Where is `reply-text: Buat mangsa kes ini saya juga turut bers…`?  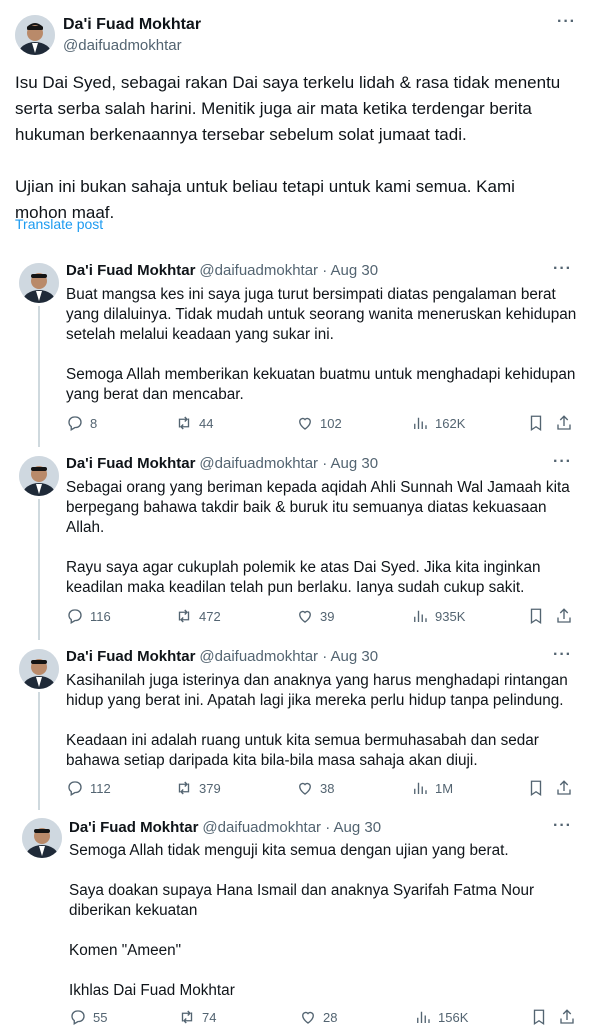
reply-text: Buat mangsa kes ini saya juga turut bers… is located at coordinates (321, 344).